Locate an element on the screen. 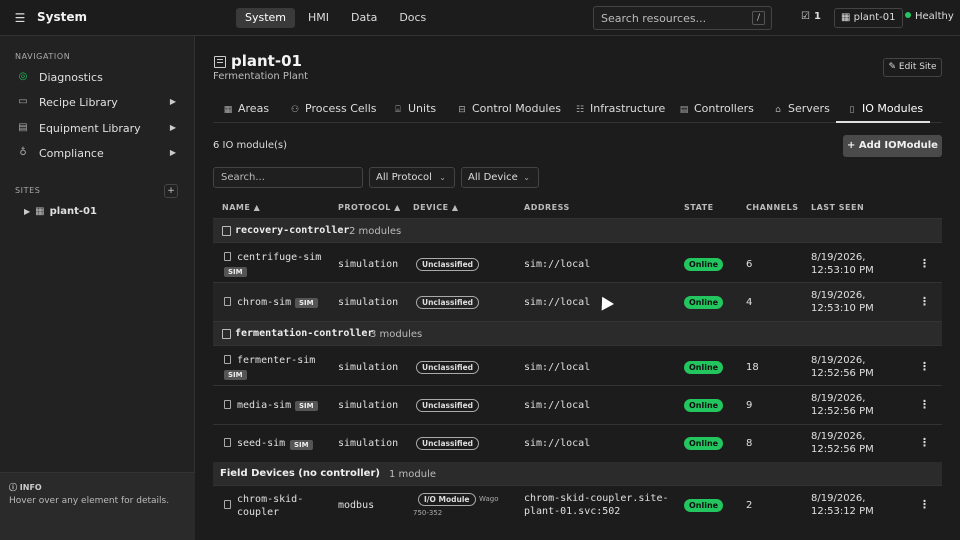  tasks-indicator: ☑ 1 is located at coordinates (811, 16).